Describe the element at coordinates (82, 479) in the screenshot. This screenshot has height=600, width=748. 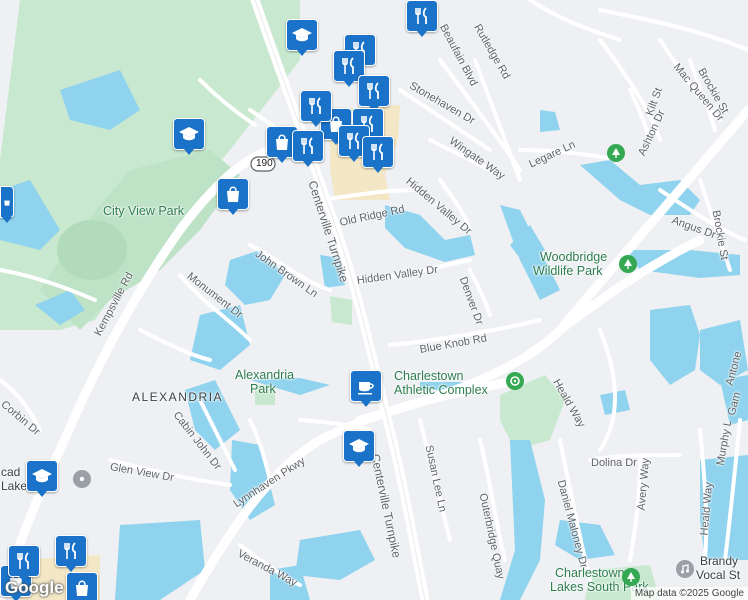
I see `location-pin-icon` at that location.